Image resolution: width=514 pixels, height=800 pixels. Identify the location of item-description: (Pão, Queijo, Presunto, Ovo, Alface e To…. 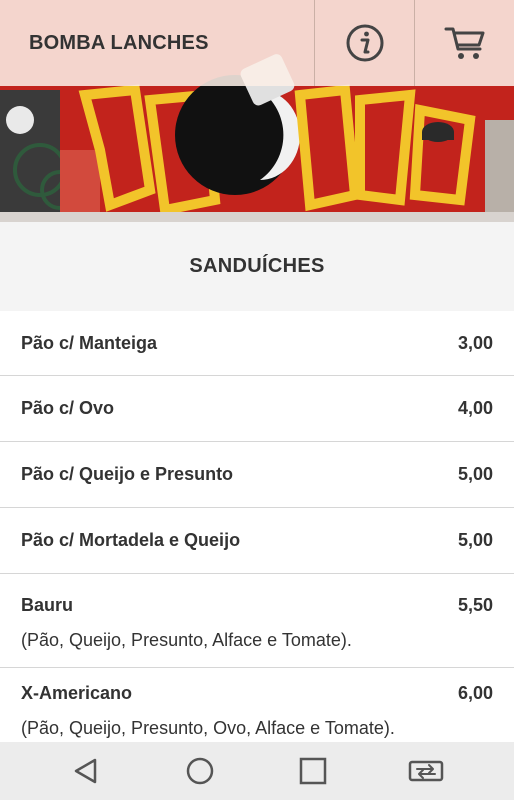
(208, 728).